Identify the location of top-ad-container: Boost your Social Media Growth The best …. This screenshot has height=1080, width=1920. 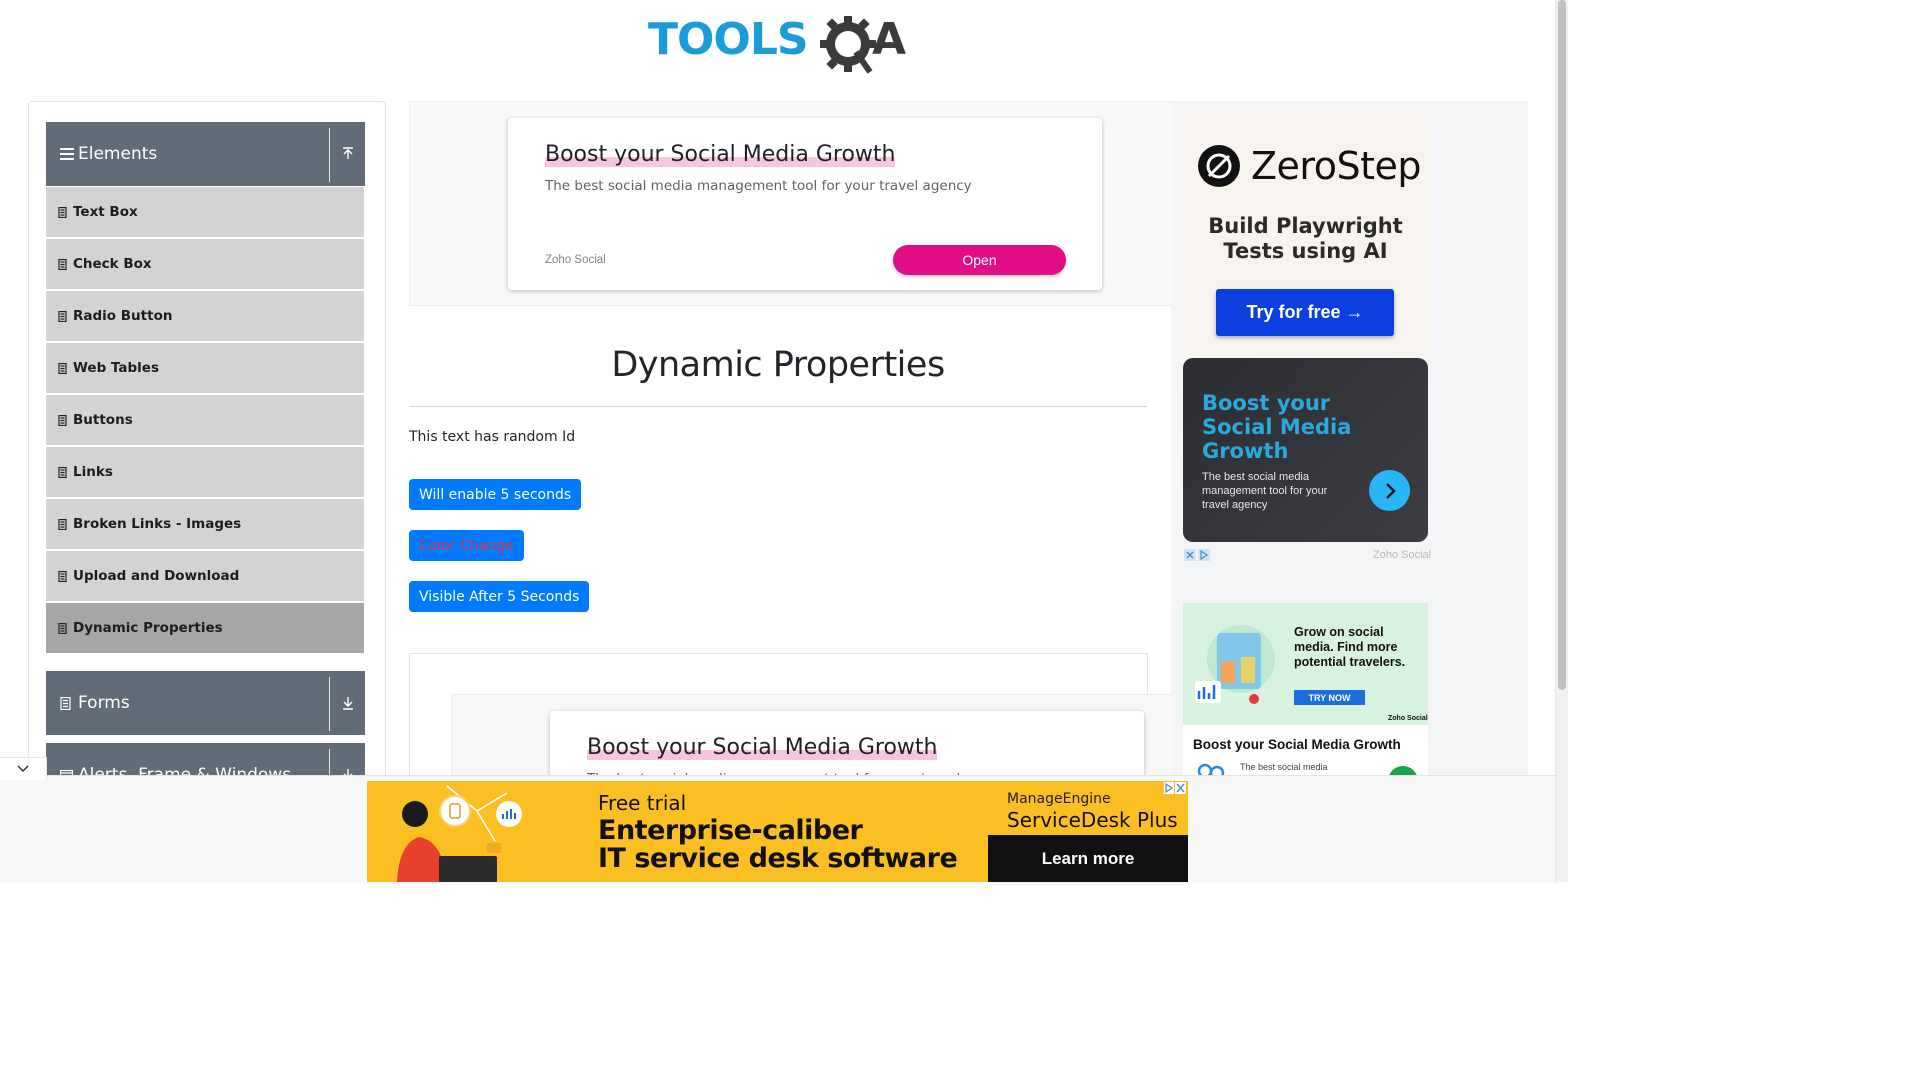
(791, 203).